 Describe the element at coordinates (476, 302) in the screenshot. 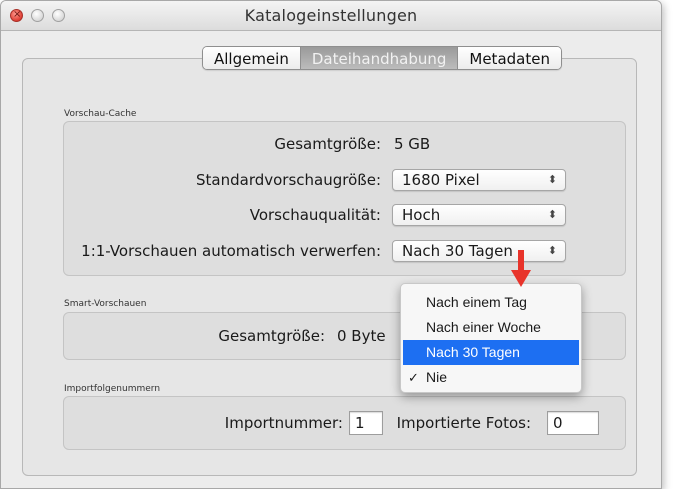

I see `menu-item-label: Nach einem Tag` at that location.